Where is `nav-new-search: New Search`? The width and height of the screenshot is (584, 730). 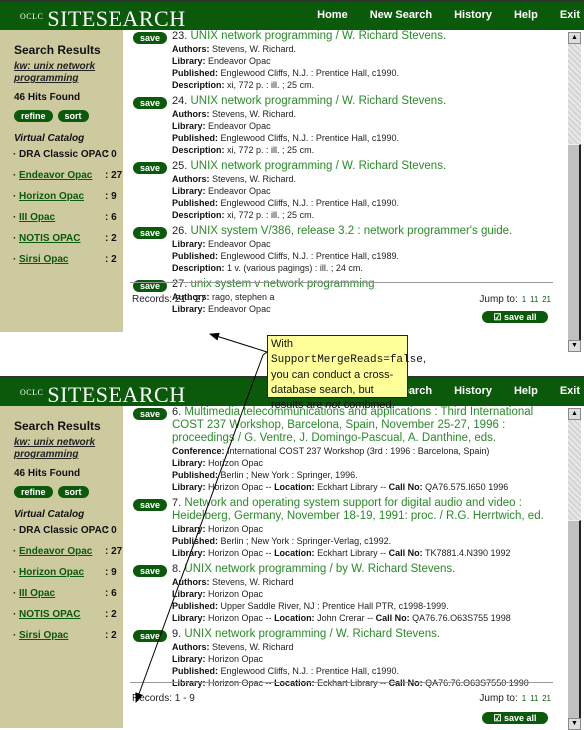
nav-new-search: New Search is located at coordinates (401, 15).